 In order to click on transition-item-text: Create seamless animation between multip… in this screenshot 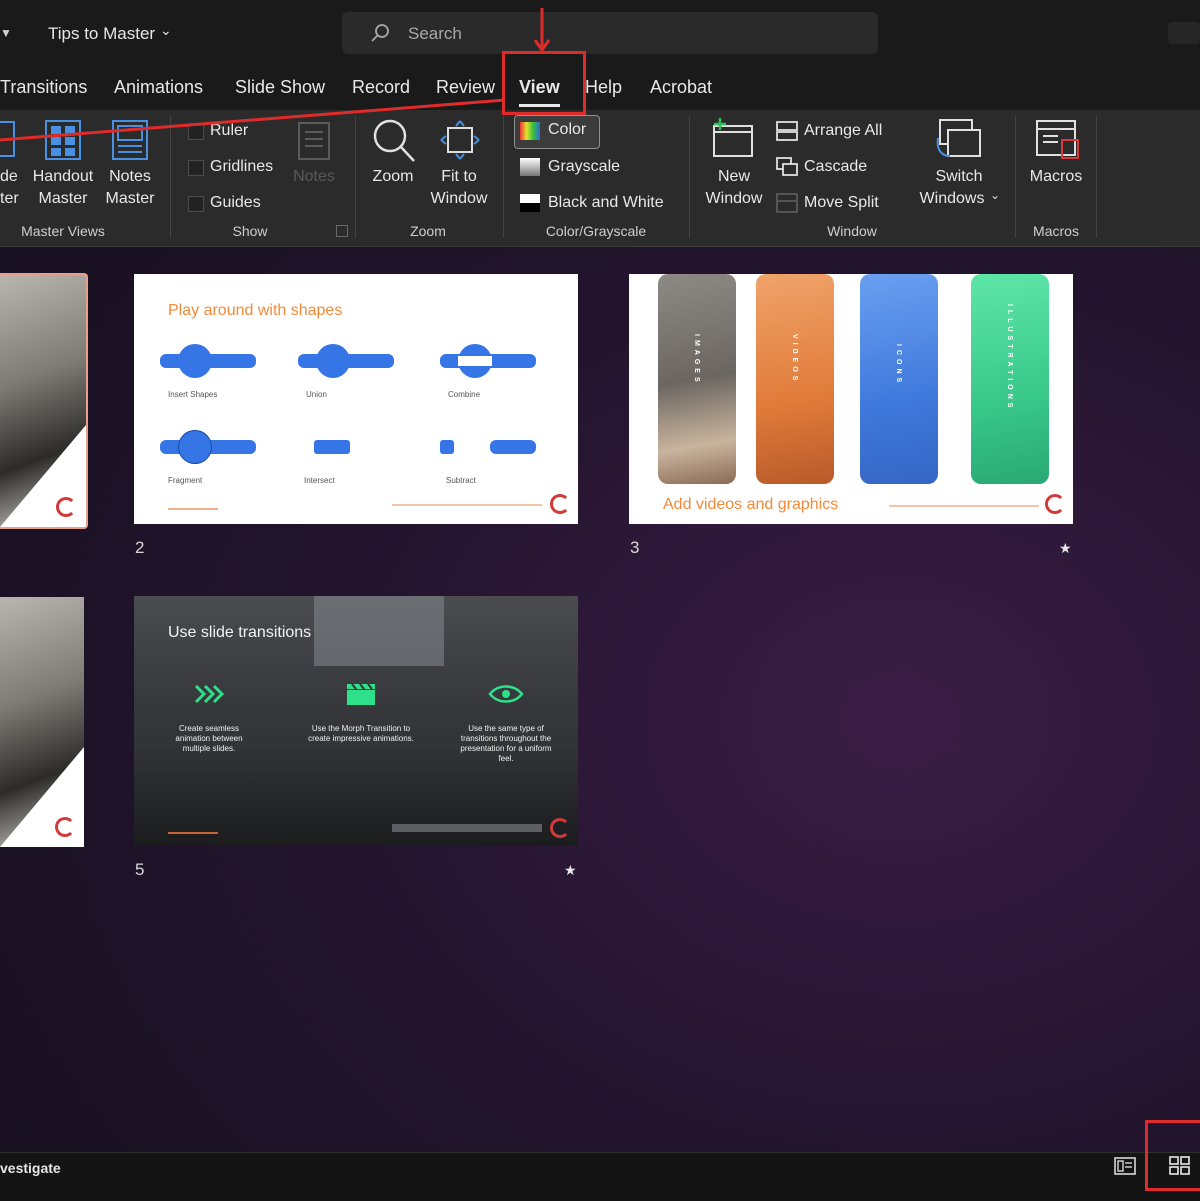, I will do `click(209, 738)`.